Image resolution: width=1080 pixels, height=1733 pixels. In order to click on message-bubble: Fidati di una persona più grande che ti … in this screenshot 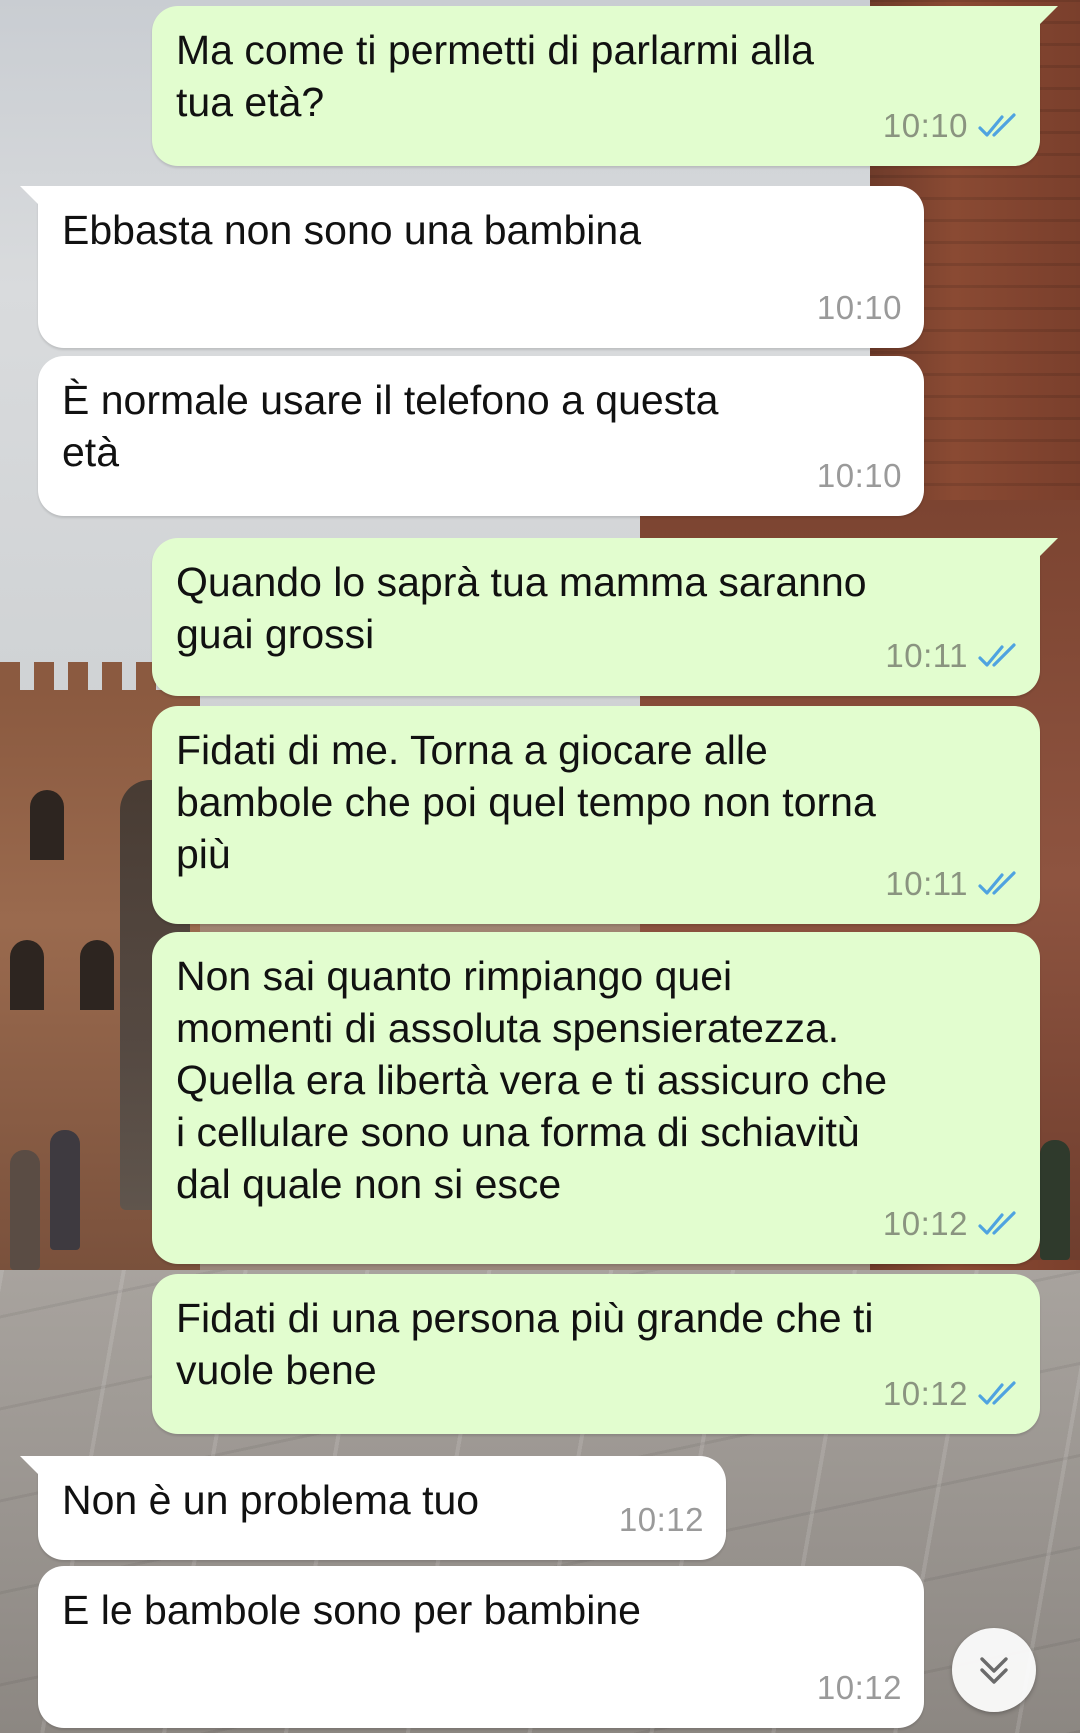, I will do `click(596, 1354)`.